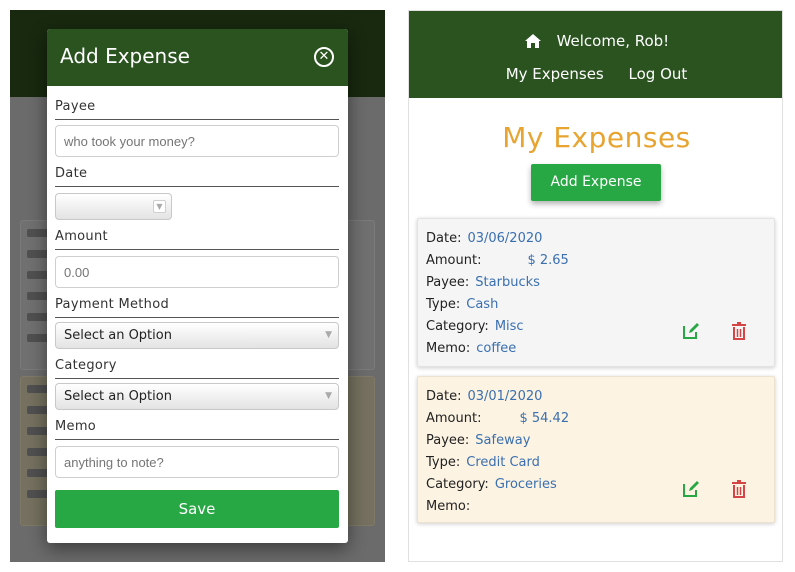  What do you see at coordinates (533, 41) in the screenshot?
I see `home-icon` at bounding box center [533, 41].